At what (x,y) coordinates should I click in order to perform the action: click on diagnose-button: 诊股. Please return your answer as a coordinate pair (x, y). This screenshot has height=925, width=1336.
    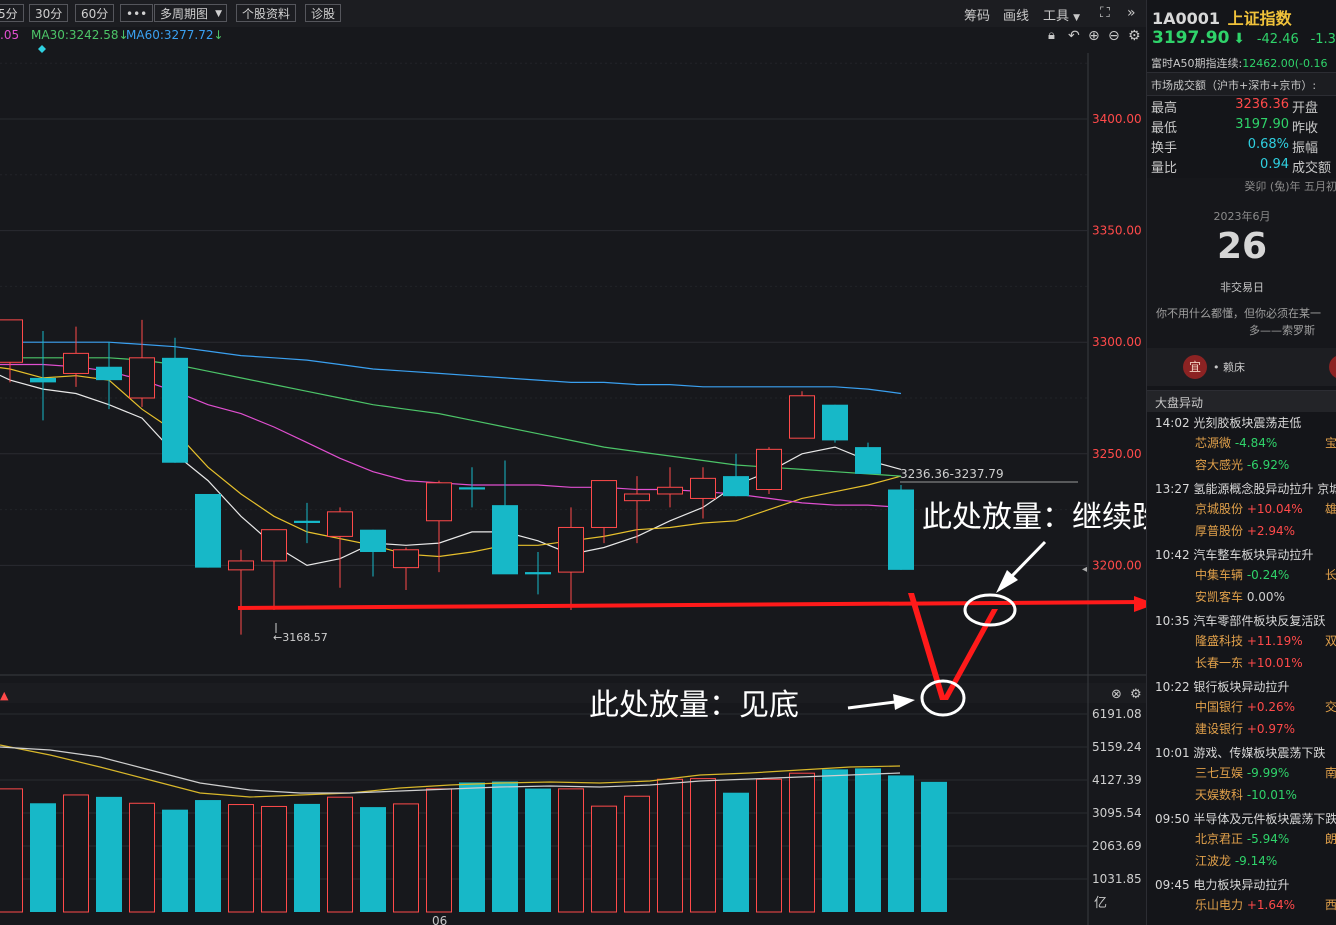
    Looking at the image, I should click on (323, 13).